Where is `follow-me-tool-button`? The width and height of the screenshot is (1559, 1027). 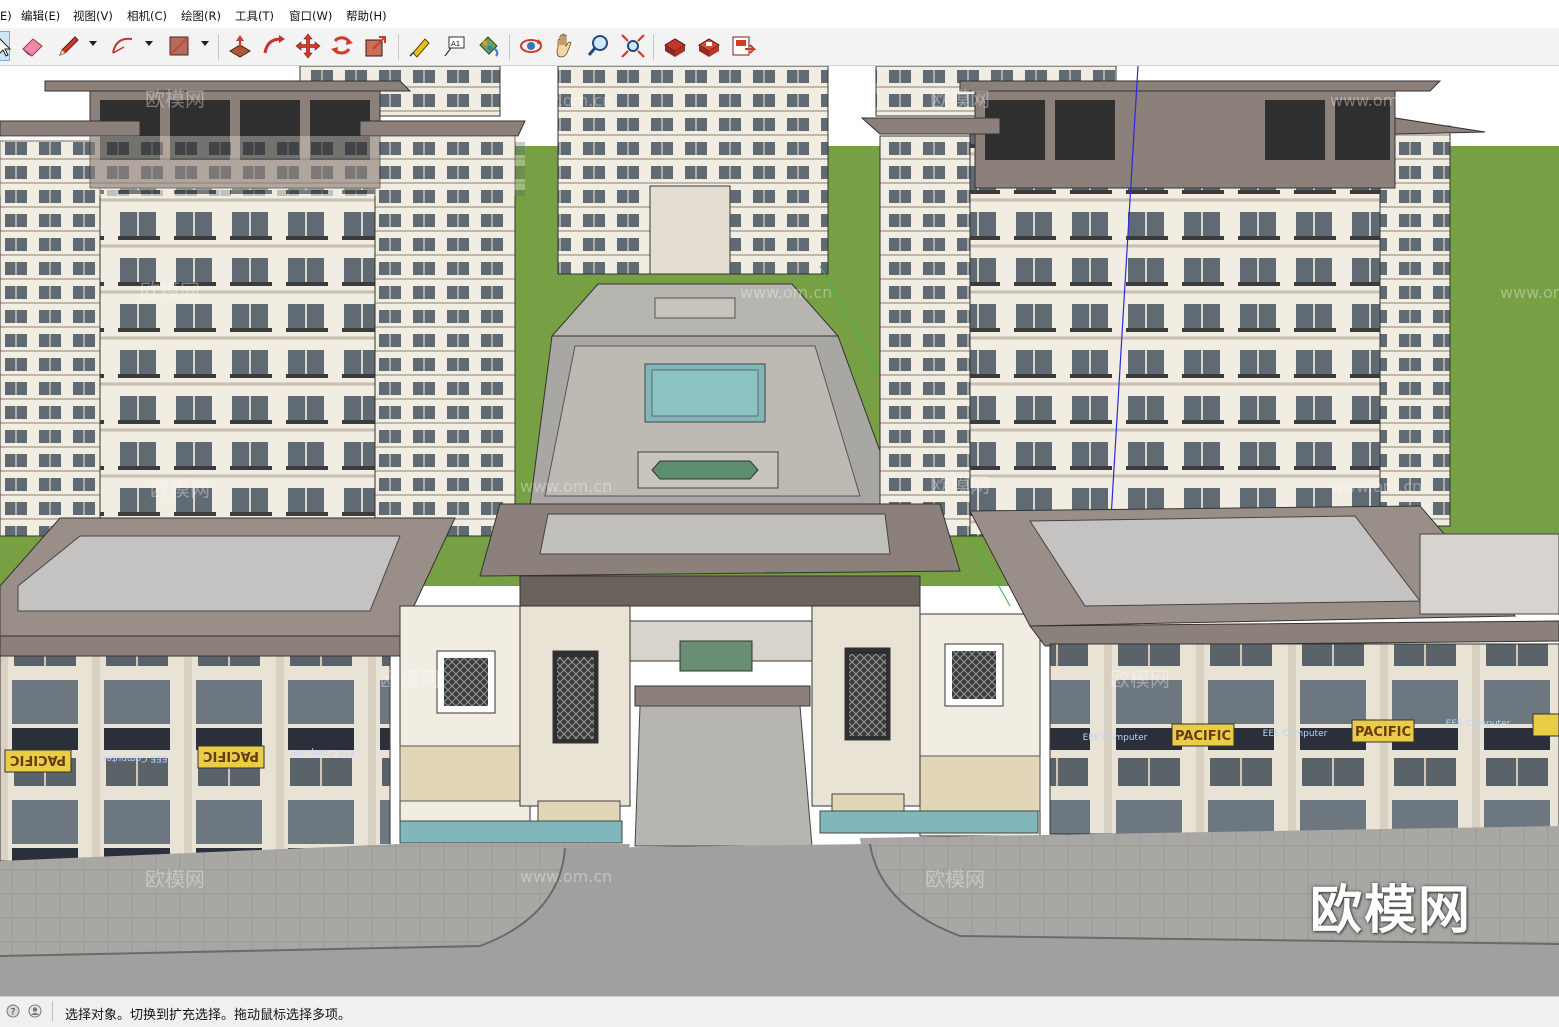 follow-me-tool-button is located at coordinates (274, 46).